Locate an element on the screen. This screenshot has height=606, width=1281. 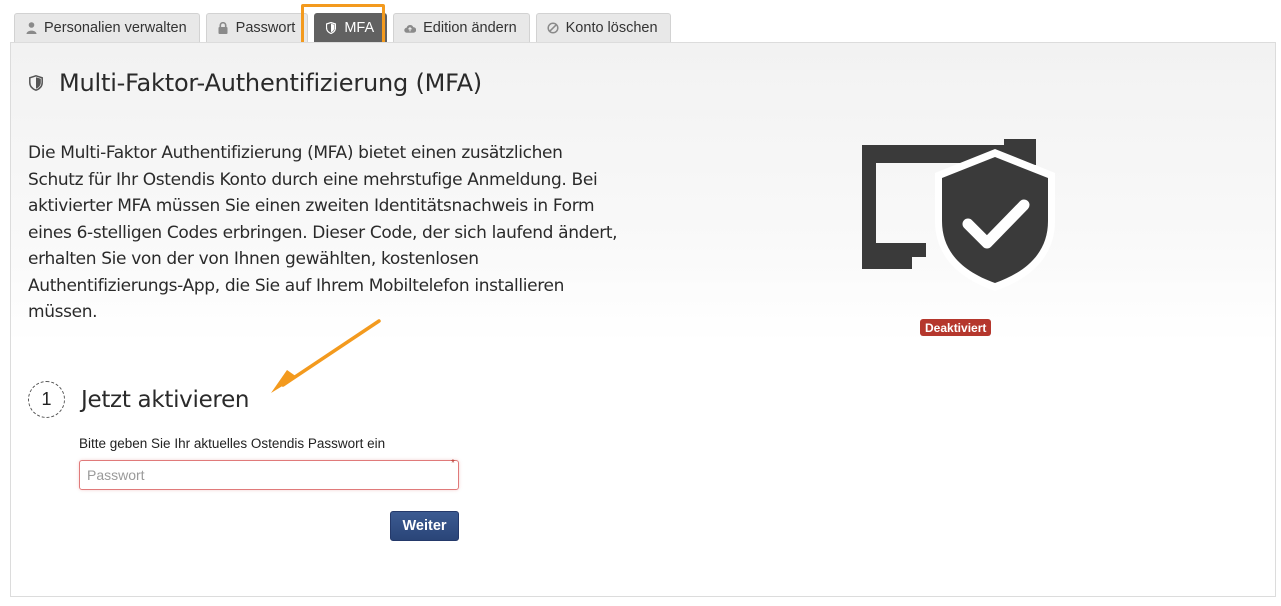
status-badge: Deaktiviert is located at coordinates (956, 327).